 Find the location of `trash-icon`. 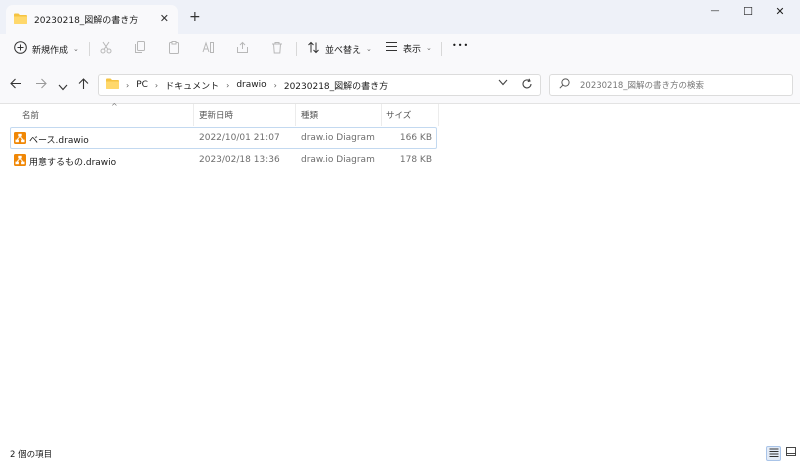

trash-icon is located at coordinates (277, 49).